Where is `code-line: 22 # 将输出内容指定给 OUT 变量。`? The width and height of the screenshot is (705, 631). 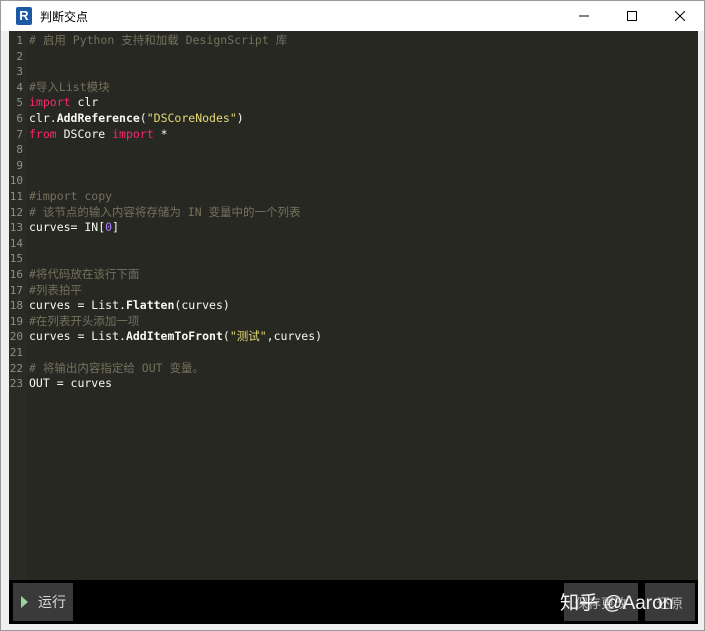 code-line: 22 # 将输出内容指定给 OUT 变量。 is located at coordinates (353, 369).